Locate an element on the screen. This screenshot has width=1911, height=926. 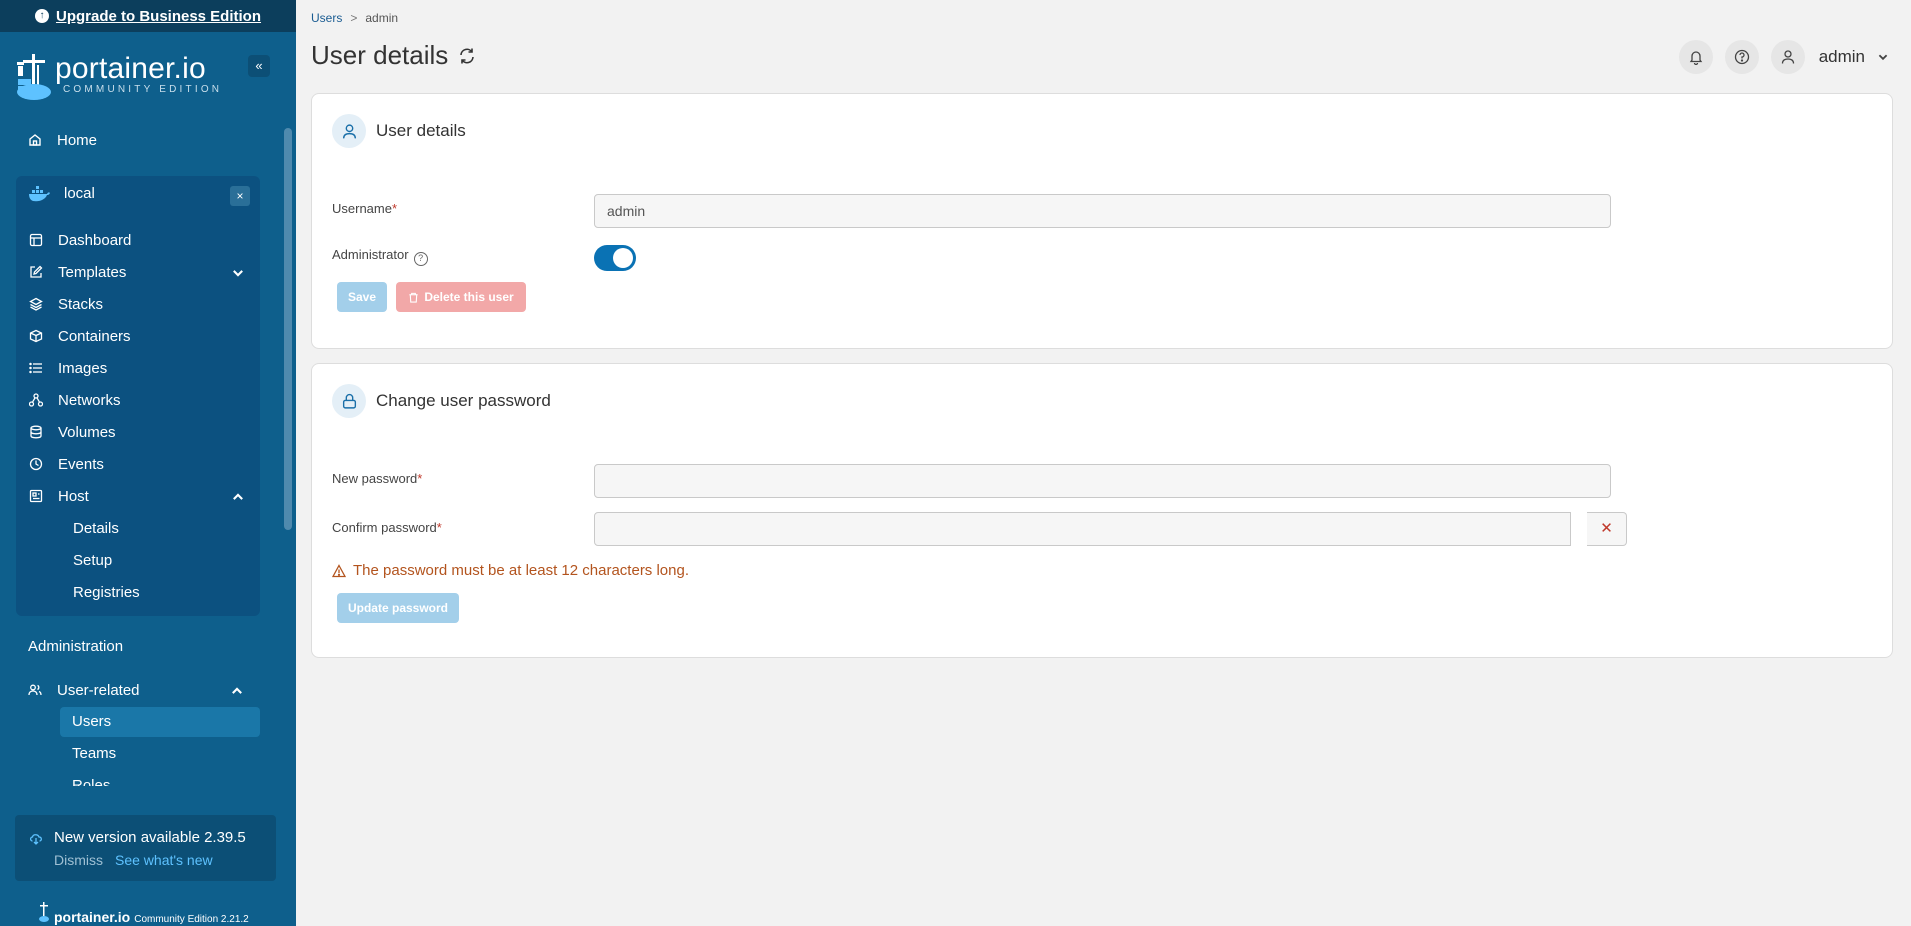
username-label: Username* is located at coordinates (365, 208).